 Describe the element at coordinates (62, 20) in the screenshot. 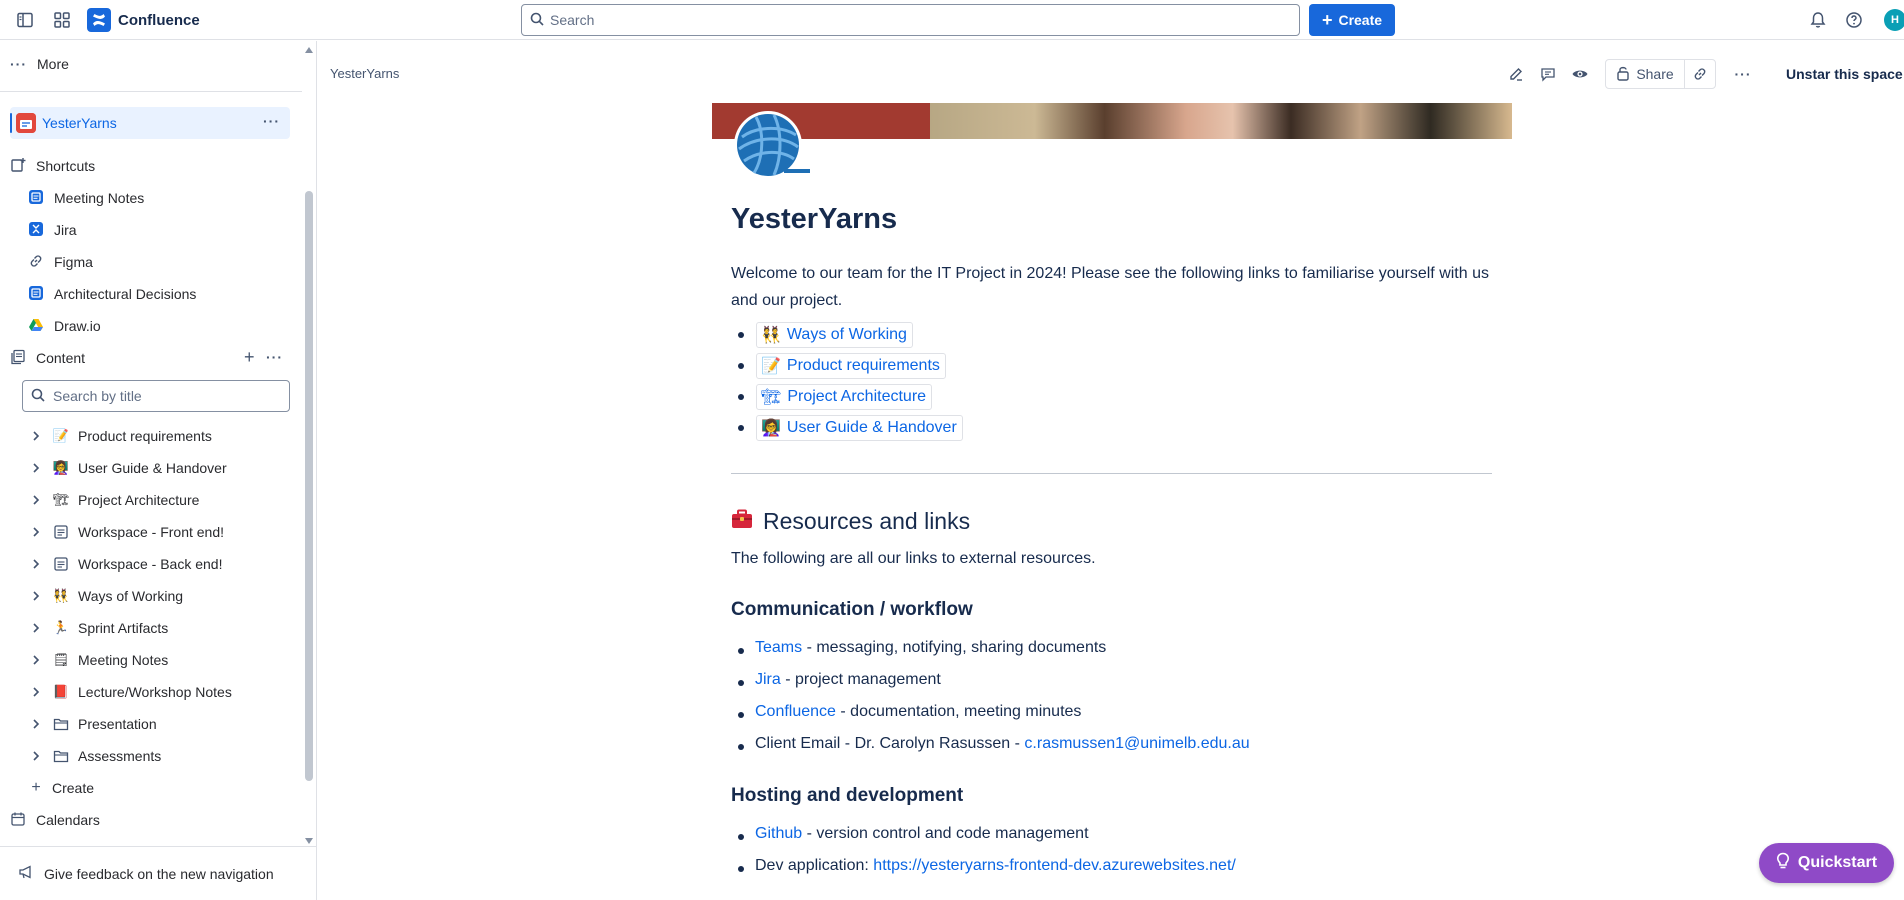

I see `app-switcher-icon` at that location.